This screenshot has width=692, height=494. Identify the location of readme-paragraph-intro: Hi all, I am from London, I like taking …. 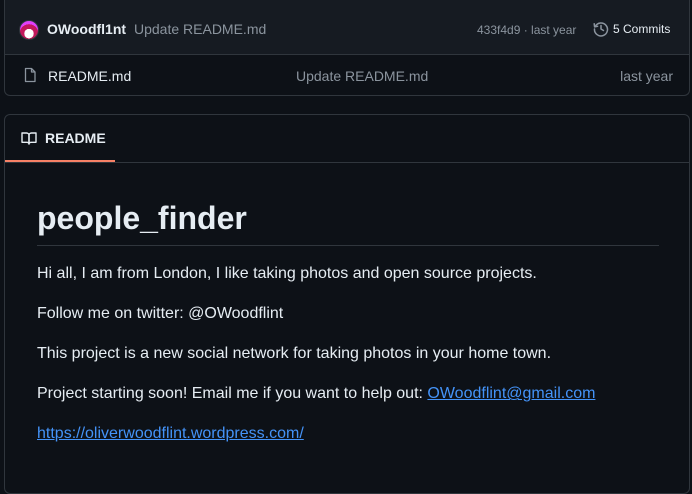
(287, 274).